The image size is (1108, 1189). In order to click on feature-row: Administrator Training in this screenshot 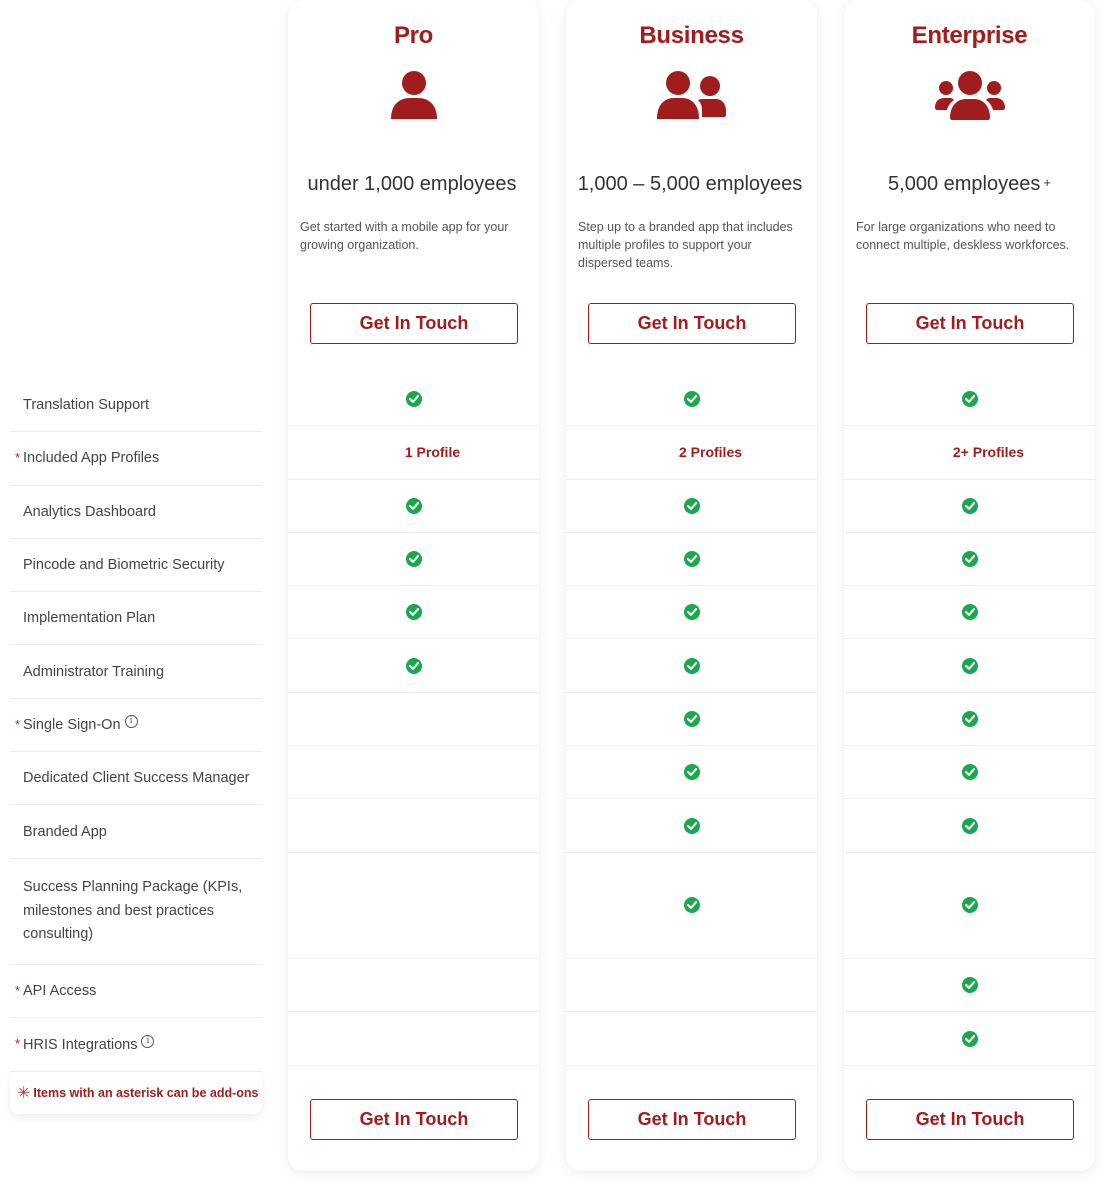, I will do `click(136, 672)`.